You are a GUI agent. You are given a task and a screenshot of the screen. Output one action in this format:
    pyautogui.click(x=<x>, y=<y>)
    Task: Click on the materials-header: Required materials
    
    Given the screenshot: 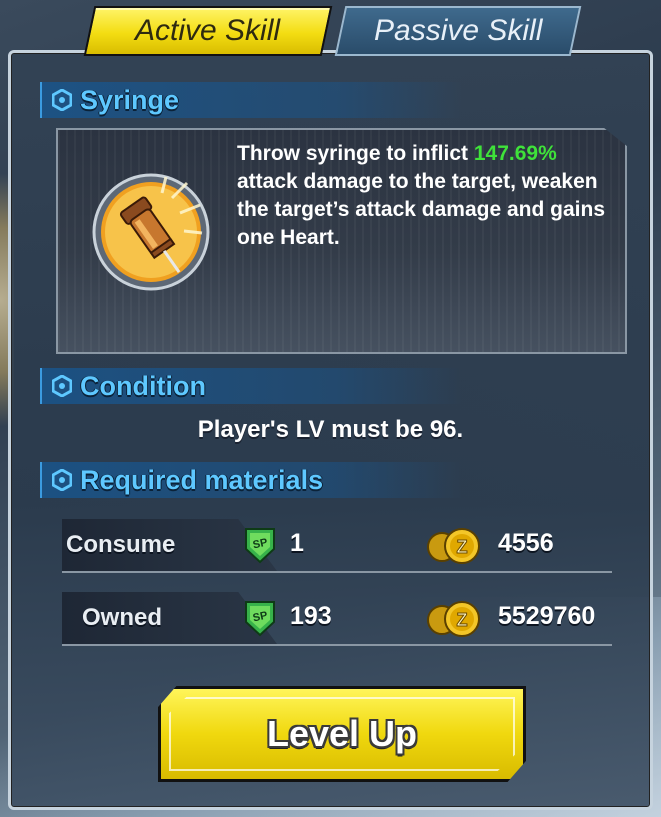 What is the action you would take?
    pyautogui.click(x=251, y=480)
    